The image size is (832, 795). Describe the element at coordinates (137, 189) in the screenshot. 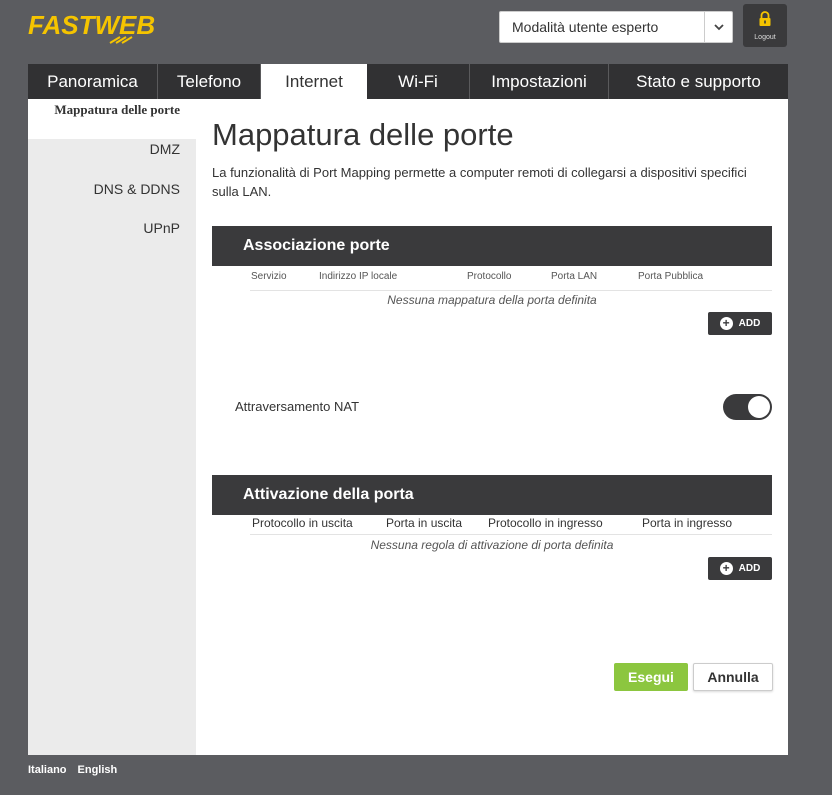

I see `sidebar-item-dns-ddns: DNS & DDNS` at that location.